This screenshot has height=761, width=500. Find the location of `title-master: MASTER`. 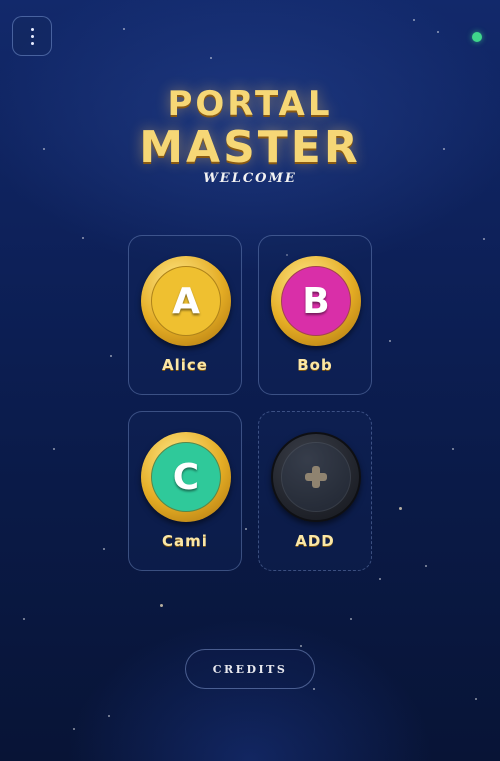

title-master: MASTER is located at coordinates (250, 147).